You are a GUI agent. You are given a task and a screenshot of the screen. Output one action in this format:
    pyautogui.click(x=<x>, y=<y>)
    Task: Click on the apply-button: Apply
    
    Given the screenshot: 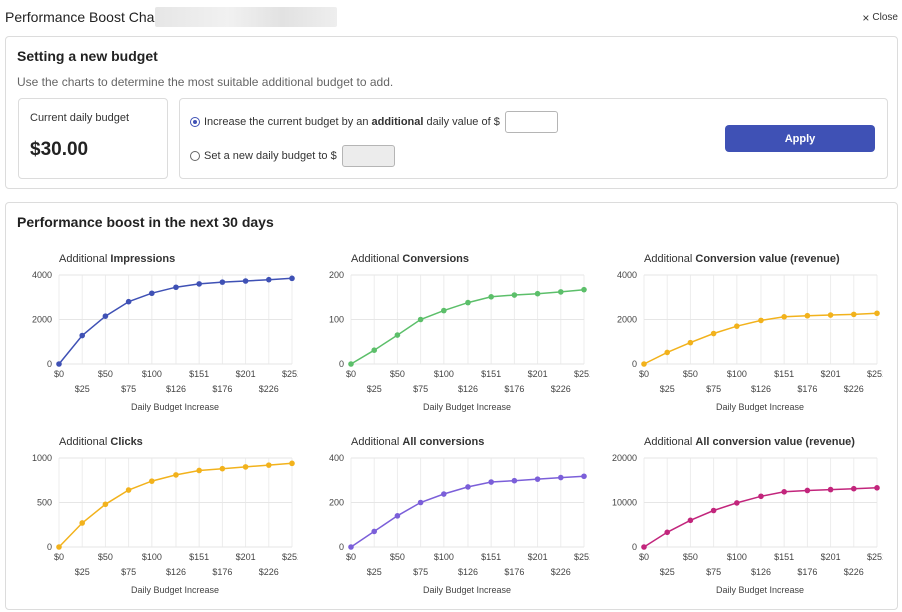 What is the action you would take?
    pyautogui.click(x=800, y=138)
    